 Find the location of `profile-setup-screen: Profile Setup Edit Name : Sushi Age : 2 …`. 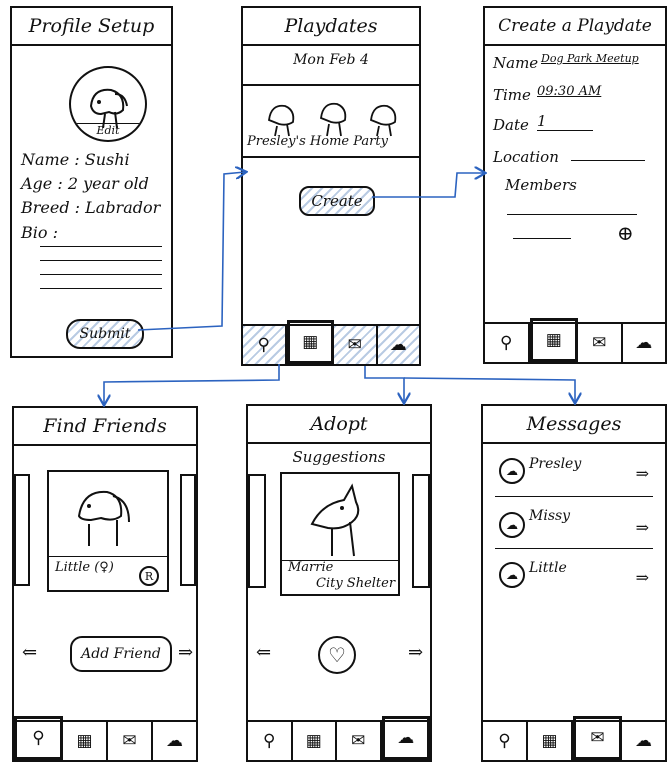

profile-setup-screen: Profile Setup Edit Name : Sushi Age : 2 … is located at coordinates (91, 182).